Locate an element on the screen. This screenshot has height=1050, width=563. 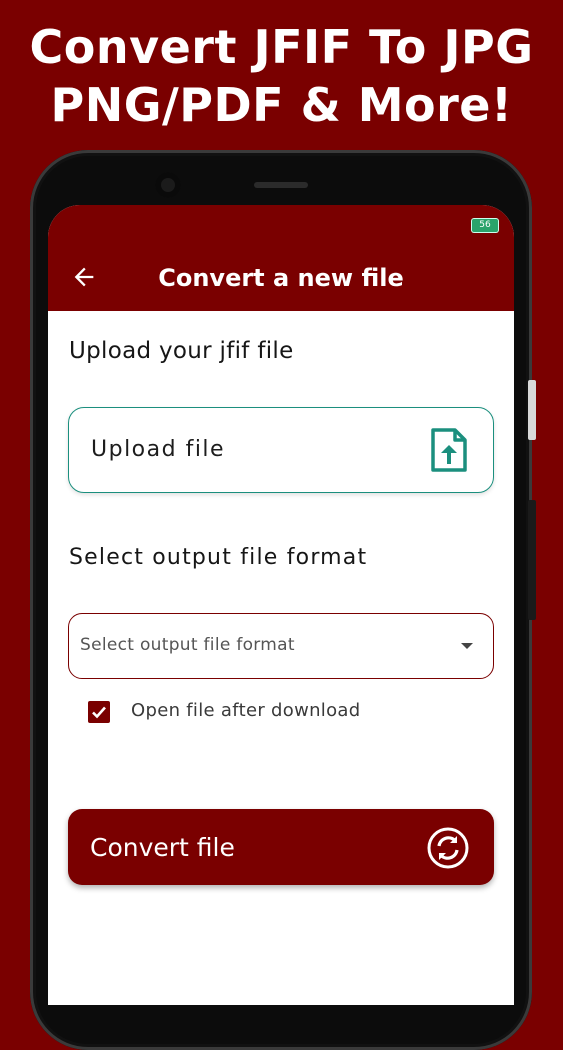
page-title: Convert a new file is located at coordinates (281, 278).